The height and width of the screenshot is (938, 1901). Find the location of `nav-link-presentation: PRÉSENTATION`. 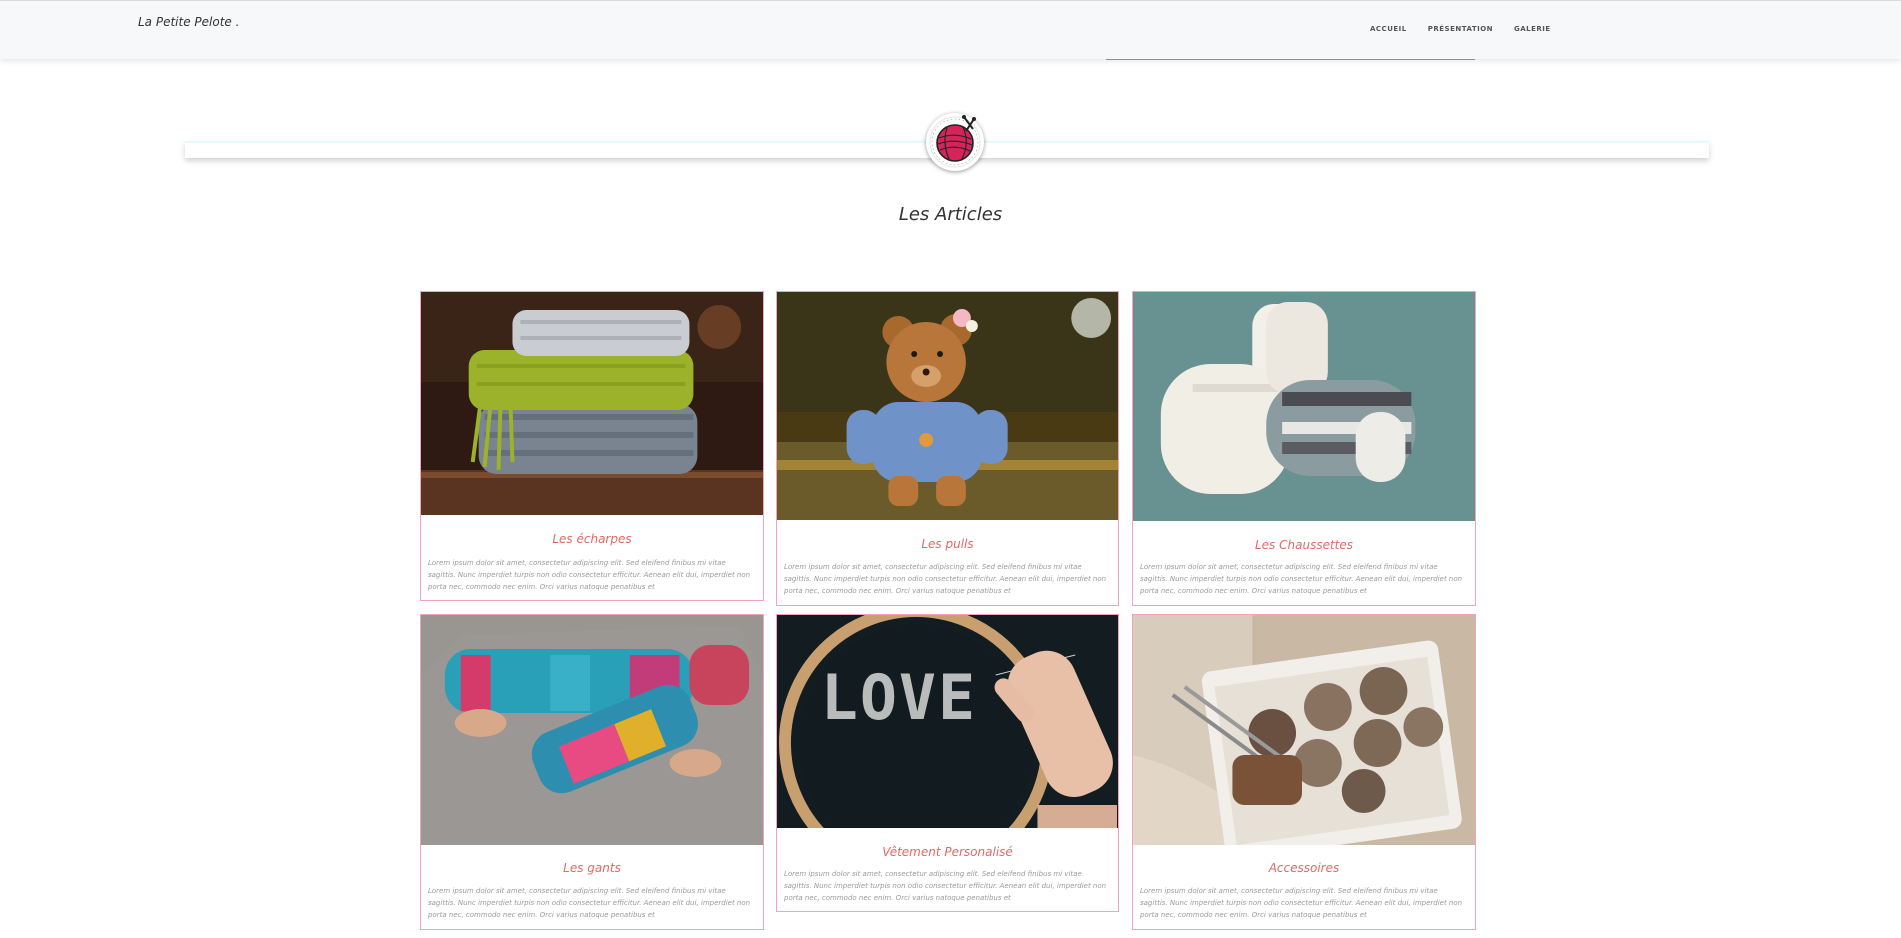

nav-link-presentation: PRÉSENTATION is located at coordinates (1460, 29).